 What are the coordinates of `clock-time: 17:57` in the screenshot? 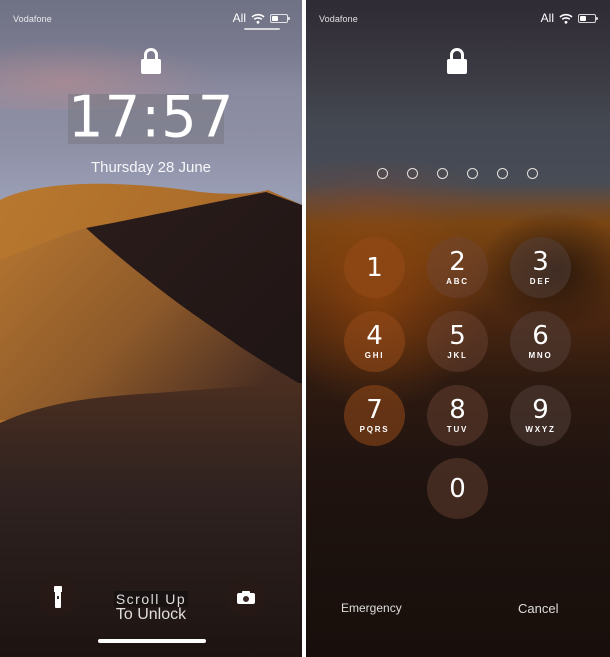 It's located at (151, 117).